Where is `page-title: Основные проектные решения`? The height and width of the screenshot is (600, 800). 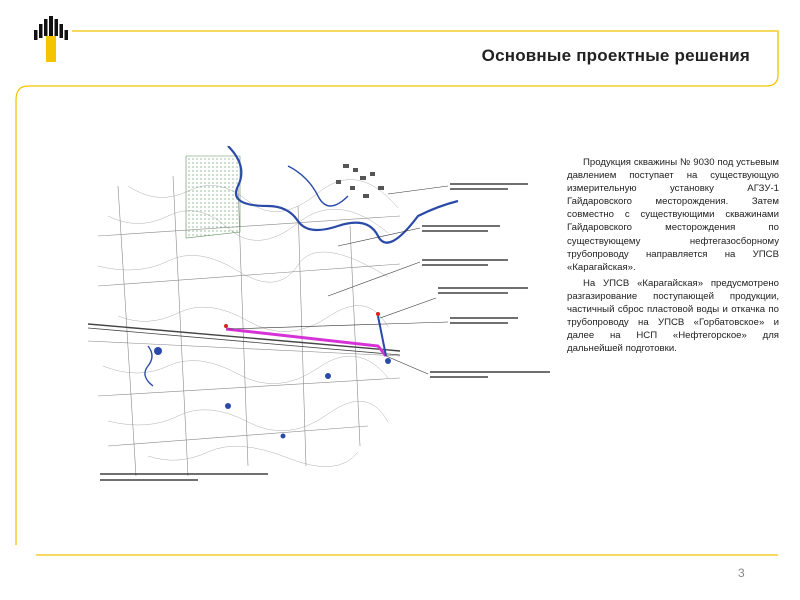
page-title: Основные проектные решения is located at coordinates (615, 55).